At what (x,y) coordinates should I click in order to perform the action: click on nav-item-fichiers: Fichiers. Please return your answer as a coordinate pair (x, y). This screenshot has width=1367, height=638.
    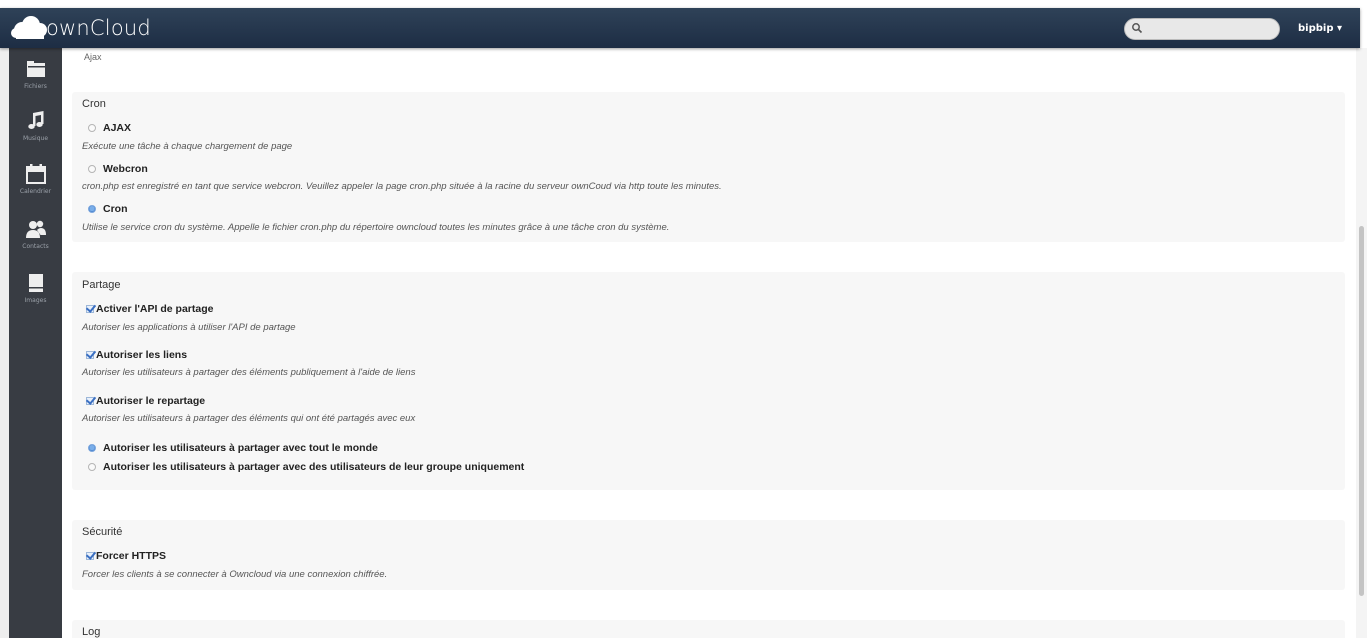
    Looking at the image, I should click on (35, 74).